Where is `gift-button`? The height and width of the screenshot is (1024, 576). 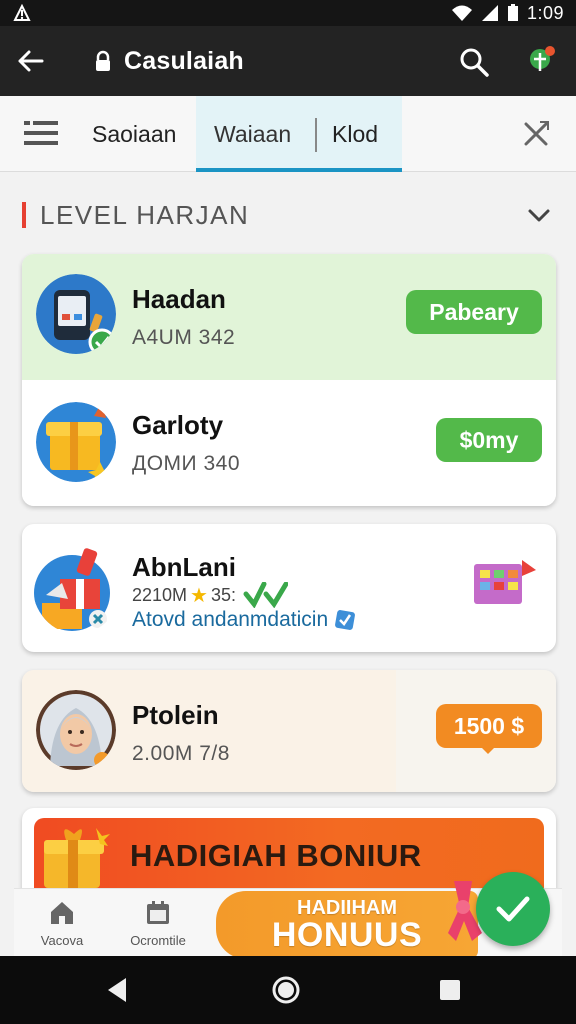
gift-button is located at coordinates (542, 62).